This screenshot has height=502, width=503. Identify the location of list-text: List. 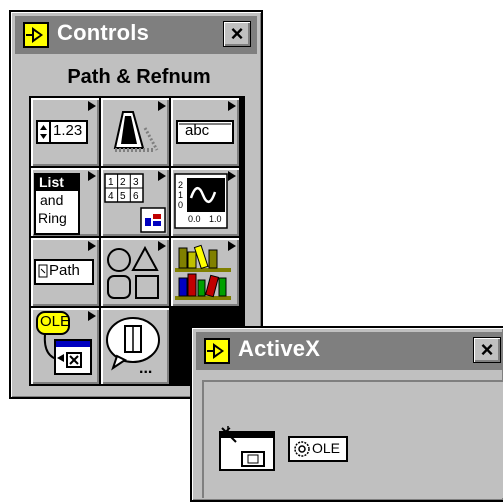
(51, 182).